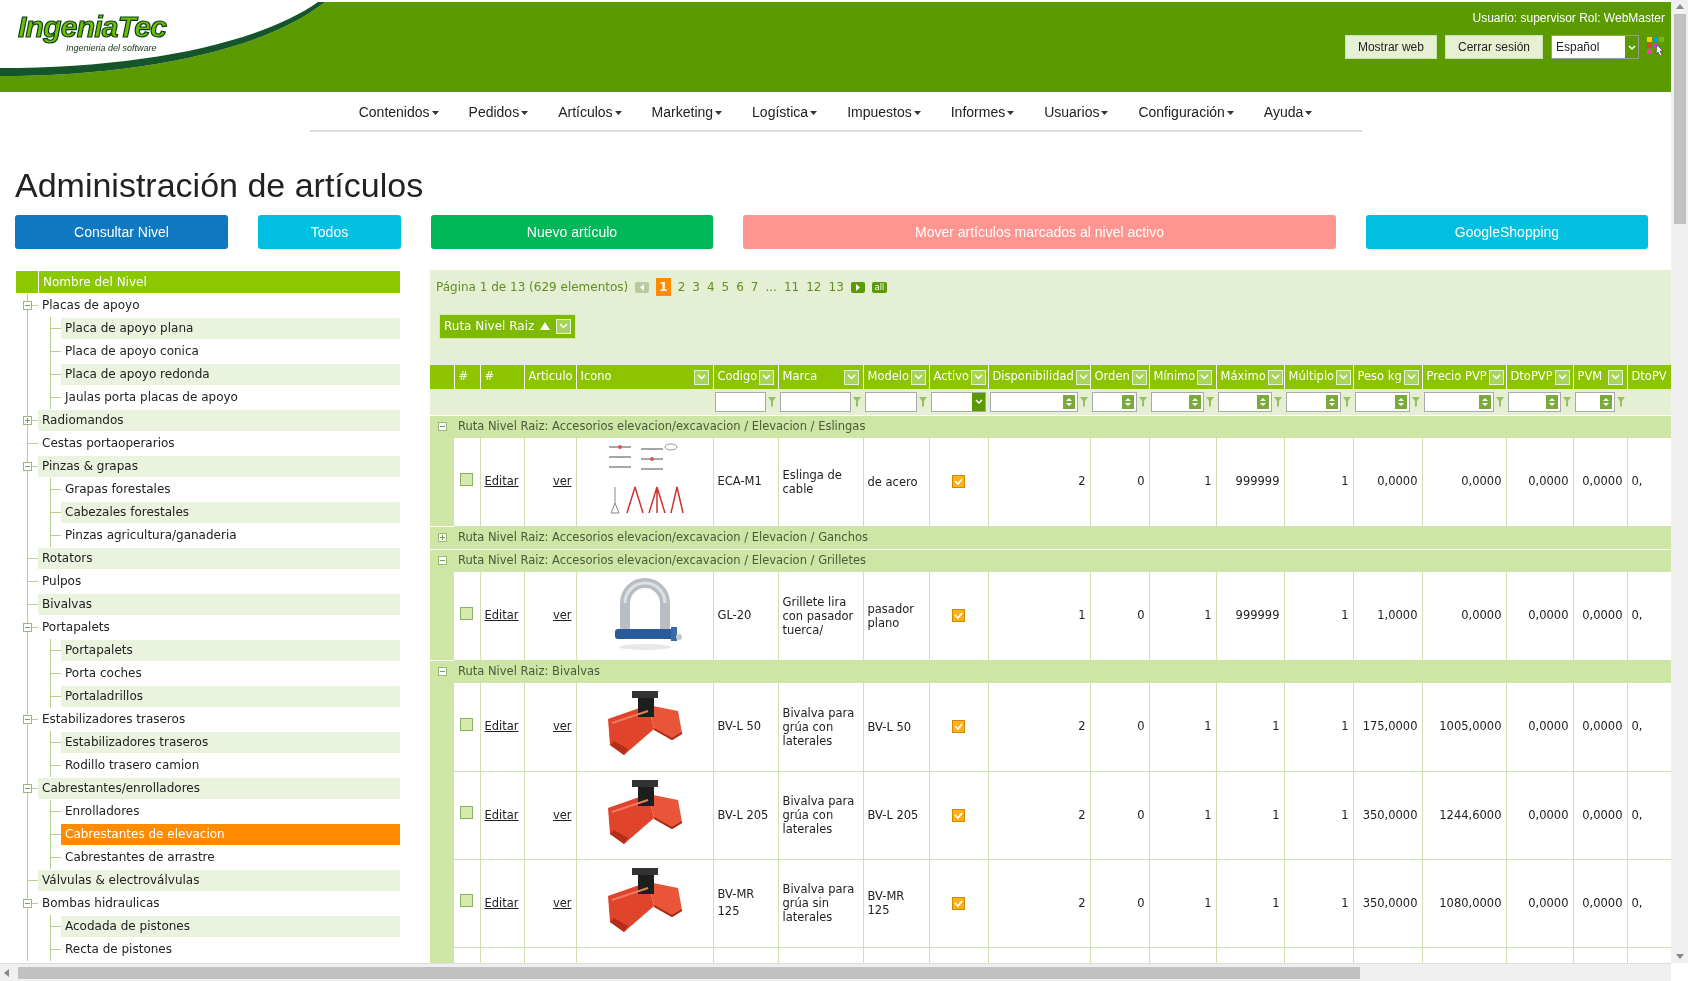  I want to click on color-grid-icon, so click(1656, 47).